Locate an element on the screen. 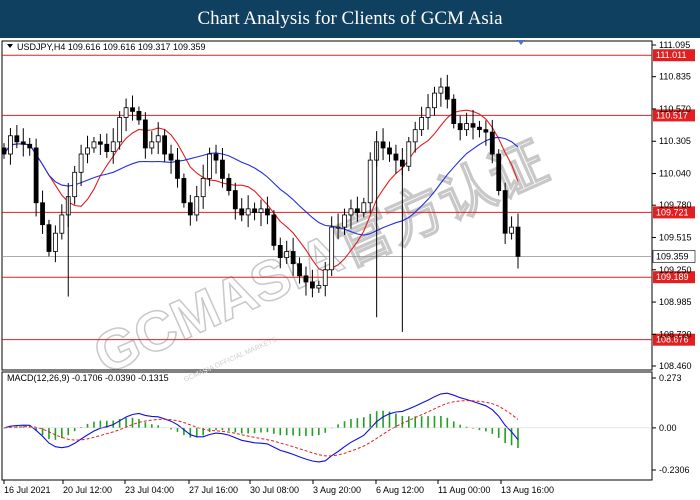 The width and height of the screenshot is (700, 500). y-tick-label: 109.780 is located at coordinates (675, 205).